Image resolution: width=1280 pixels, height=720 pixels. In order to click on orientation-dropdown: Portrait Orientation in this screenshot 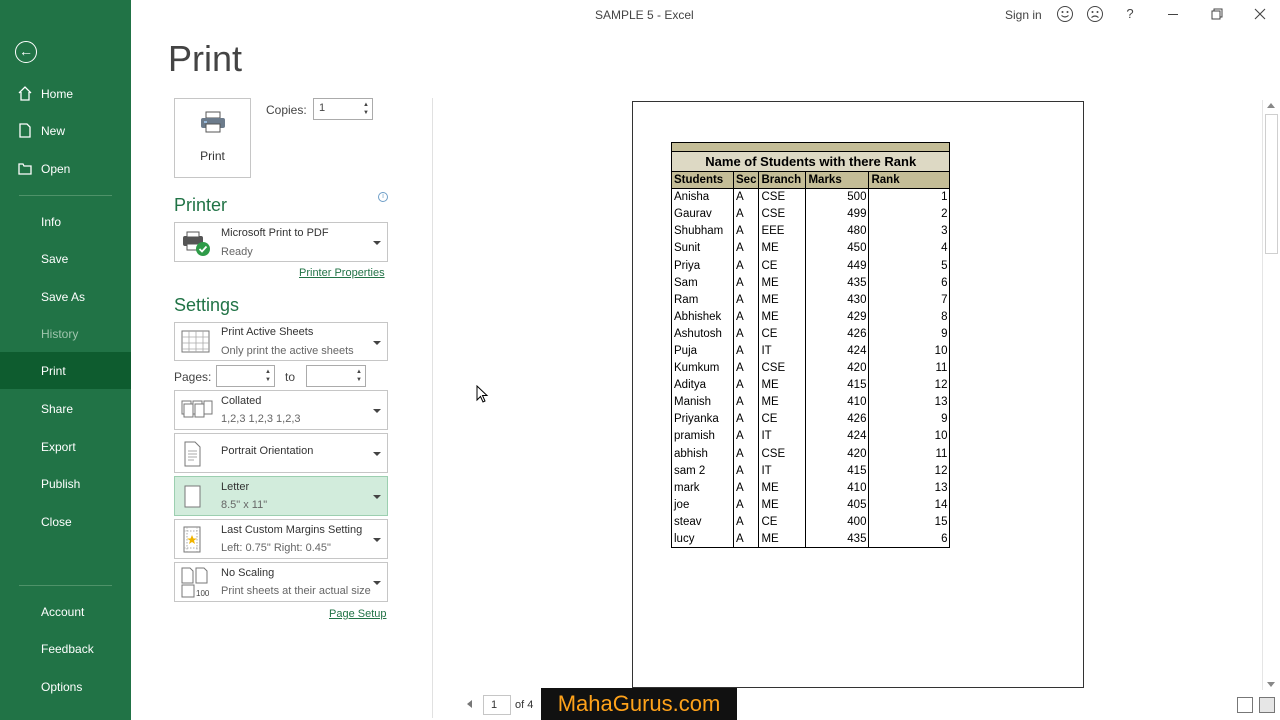, I will do `click(281, 453)`.